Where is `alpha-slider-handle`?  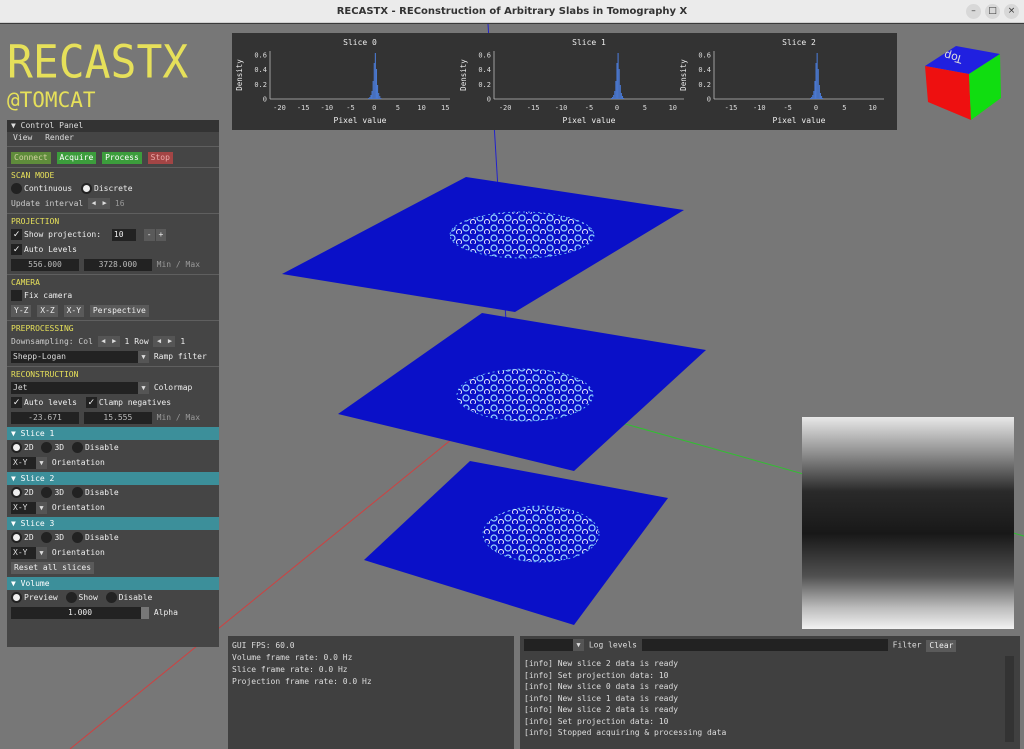
alpha-slider-handle is located at coordinates (145, 612).